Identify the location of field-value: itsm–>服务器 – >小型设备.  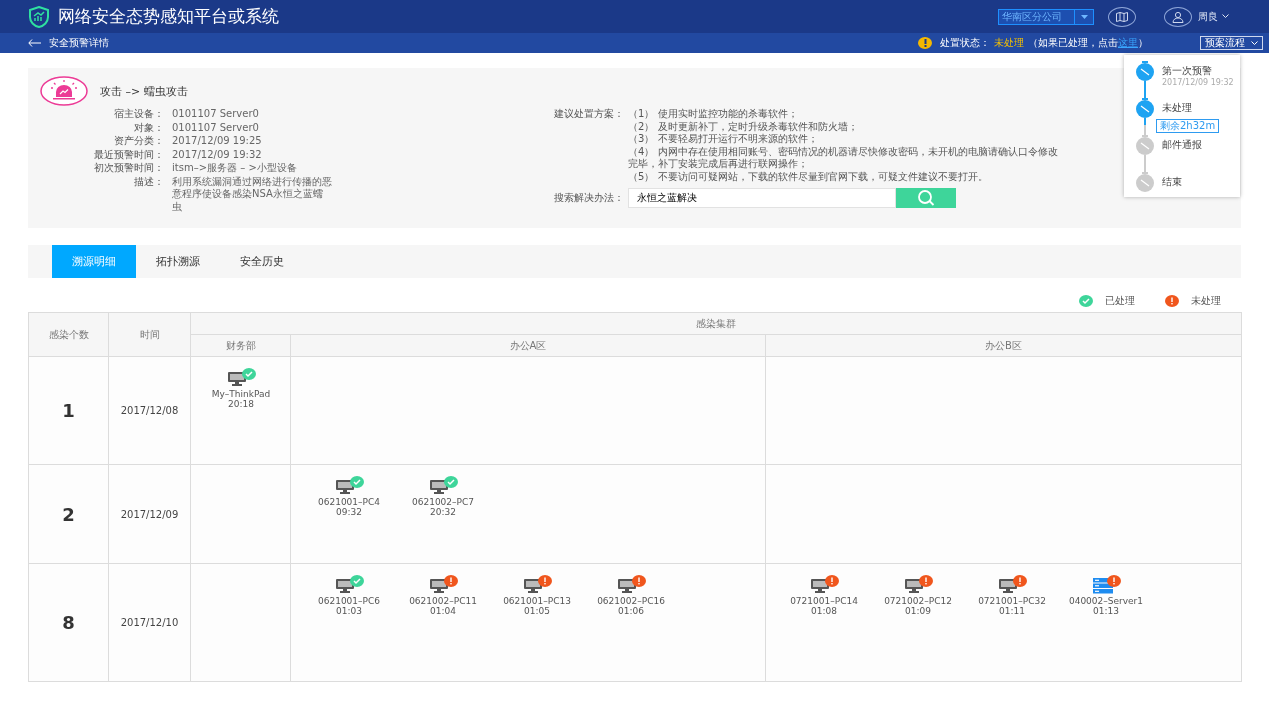
(235, 168).